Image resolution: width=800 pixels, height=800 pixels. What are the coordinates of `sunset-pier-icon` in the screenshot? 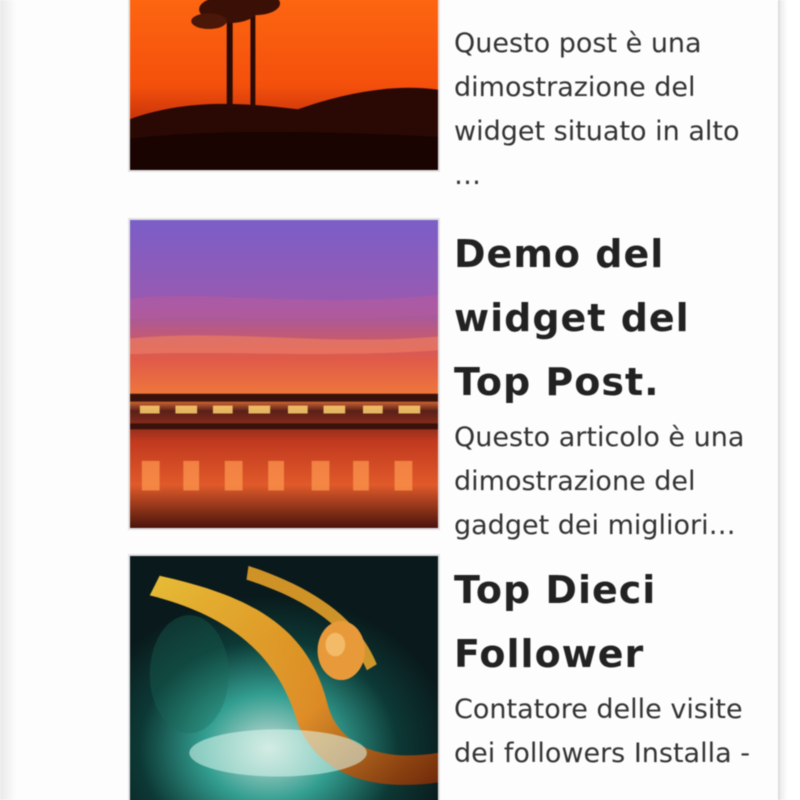 It's located at (284, 374).